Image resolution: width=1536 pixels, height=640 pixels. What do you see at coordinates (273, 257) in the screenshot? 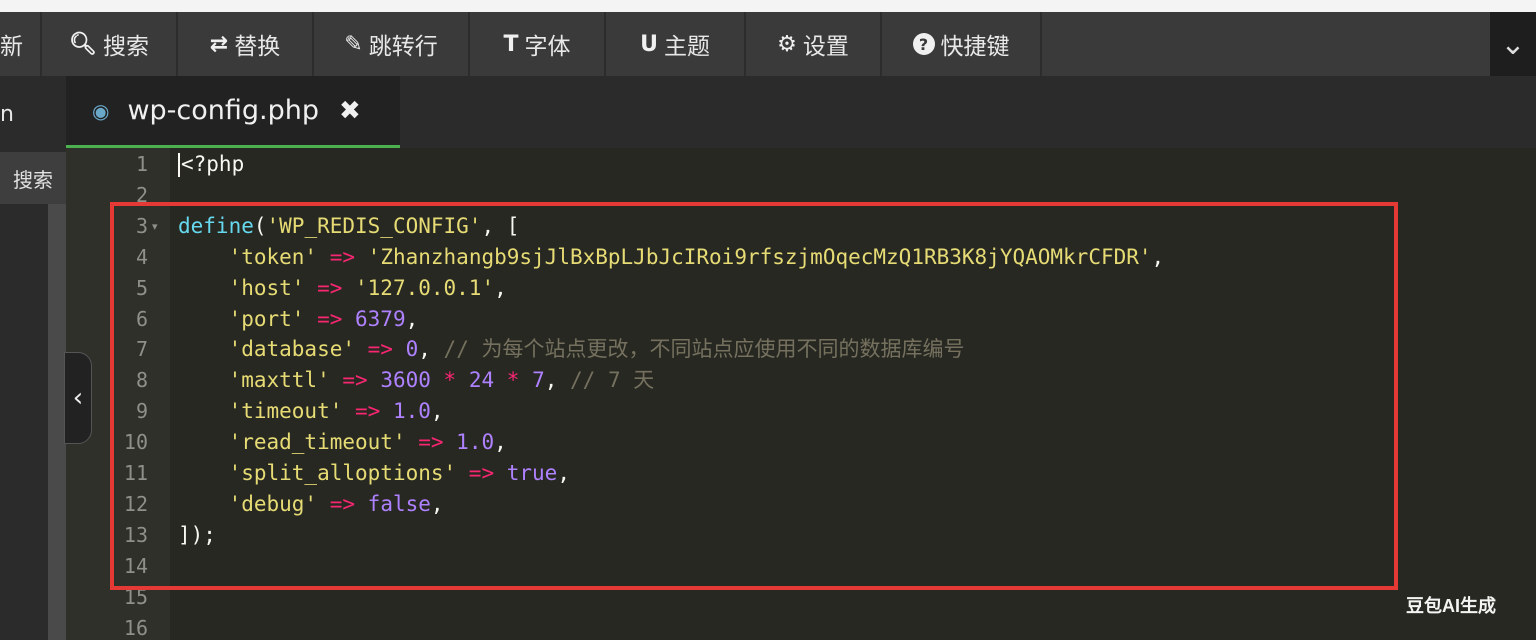
I see `code-token: 'token'` at bounding box center [273, 257].